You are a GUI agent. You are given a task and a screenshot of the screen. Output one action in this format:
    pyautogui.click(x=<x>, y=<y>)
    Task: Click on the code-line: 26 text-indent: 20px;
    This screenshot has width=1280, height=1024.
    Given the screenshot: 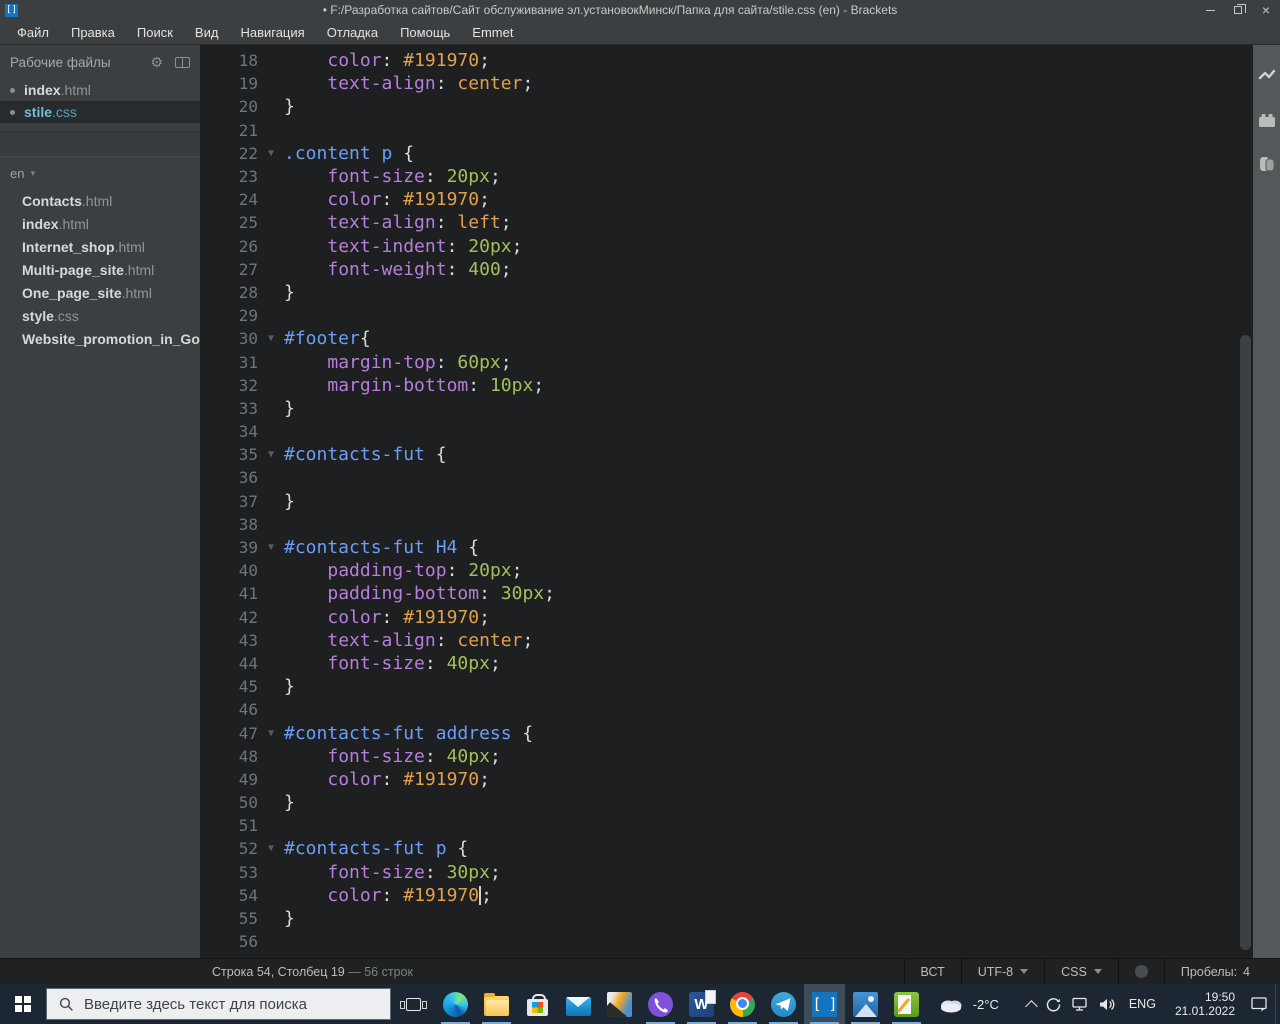 What is the action you would take?
    pyautogui.click(x=726, y=246)
    